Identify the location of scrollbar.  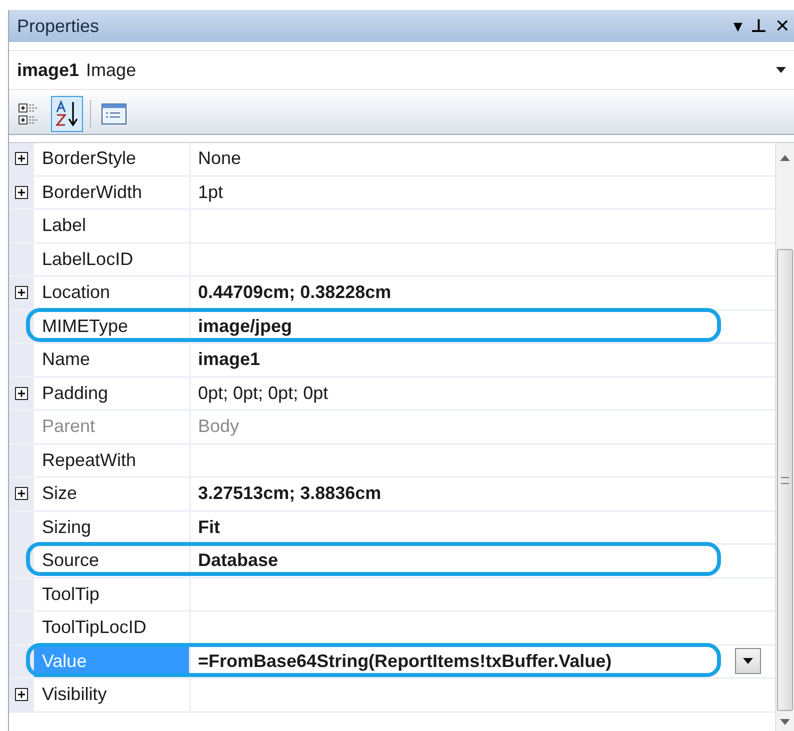
(784, 437).